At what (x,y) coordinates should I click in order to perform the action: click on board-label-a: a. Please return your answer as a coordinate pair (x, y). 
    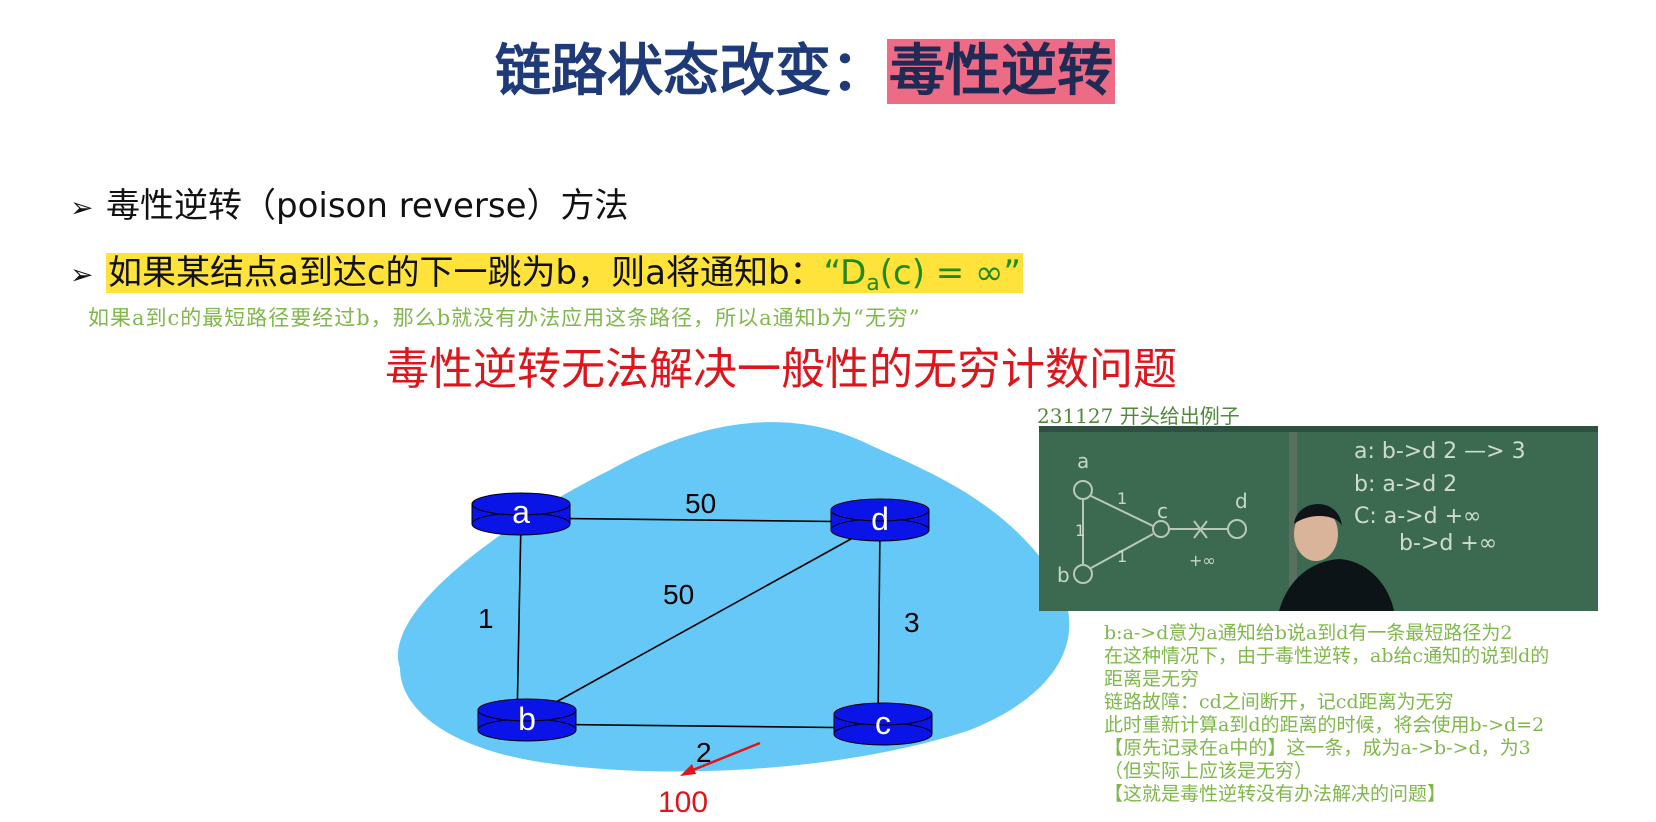
    Looking at the image, I should click on (1083, 461).